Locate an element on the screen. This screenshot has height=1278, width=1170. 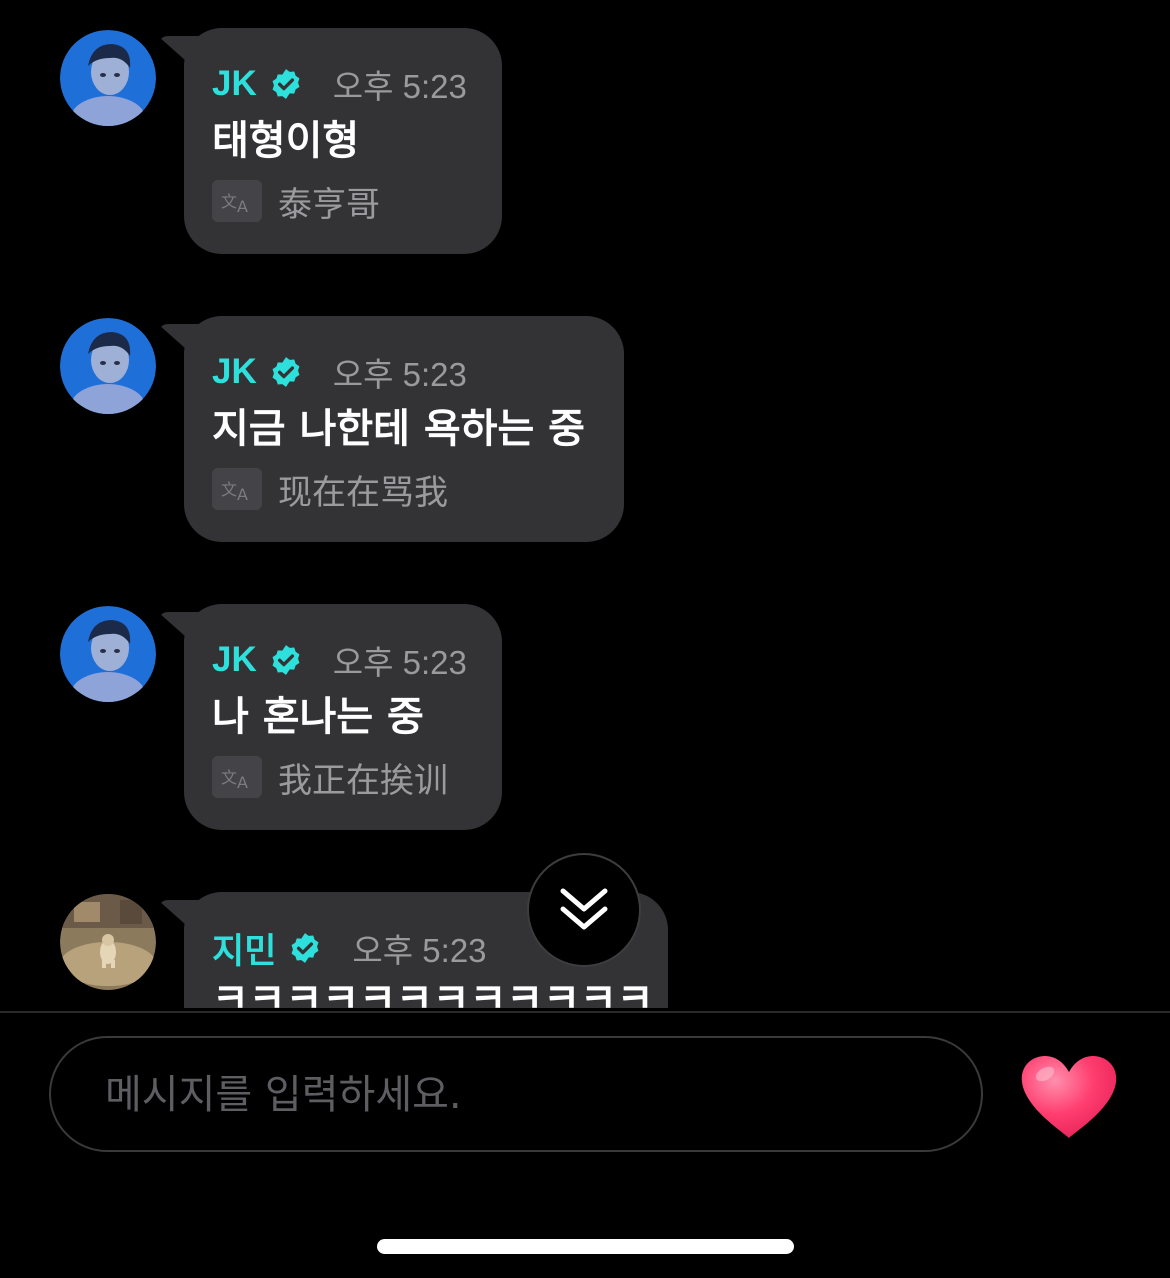
translation-text: 泰亨哥 is located at coordinates (329, 204).